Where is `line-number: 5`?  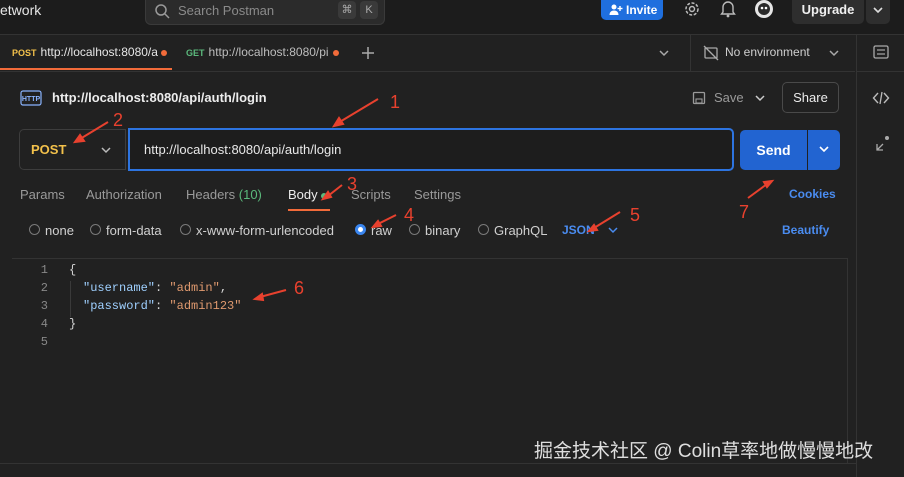
line-number: 5 is located at coordinates (44, 342).